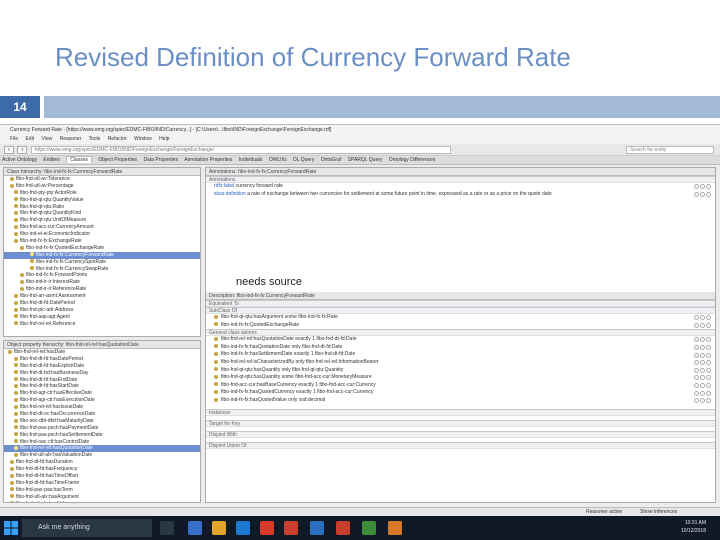  What do you see at coordinates (102, 359) in the screenshot?
I see `property-tree-item: fibo-fnd-dt-fd:hasDatePeriod` at bounding box center [102, 359].